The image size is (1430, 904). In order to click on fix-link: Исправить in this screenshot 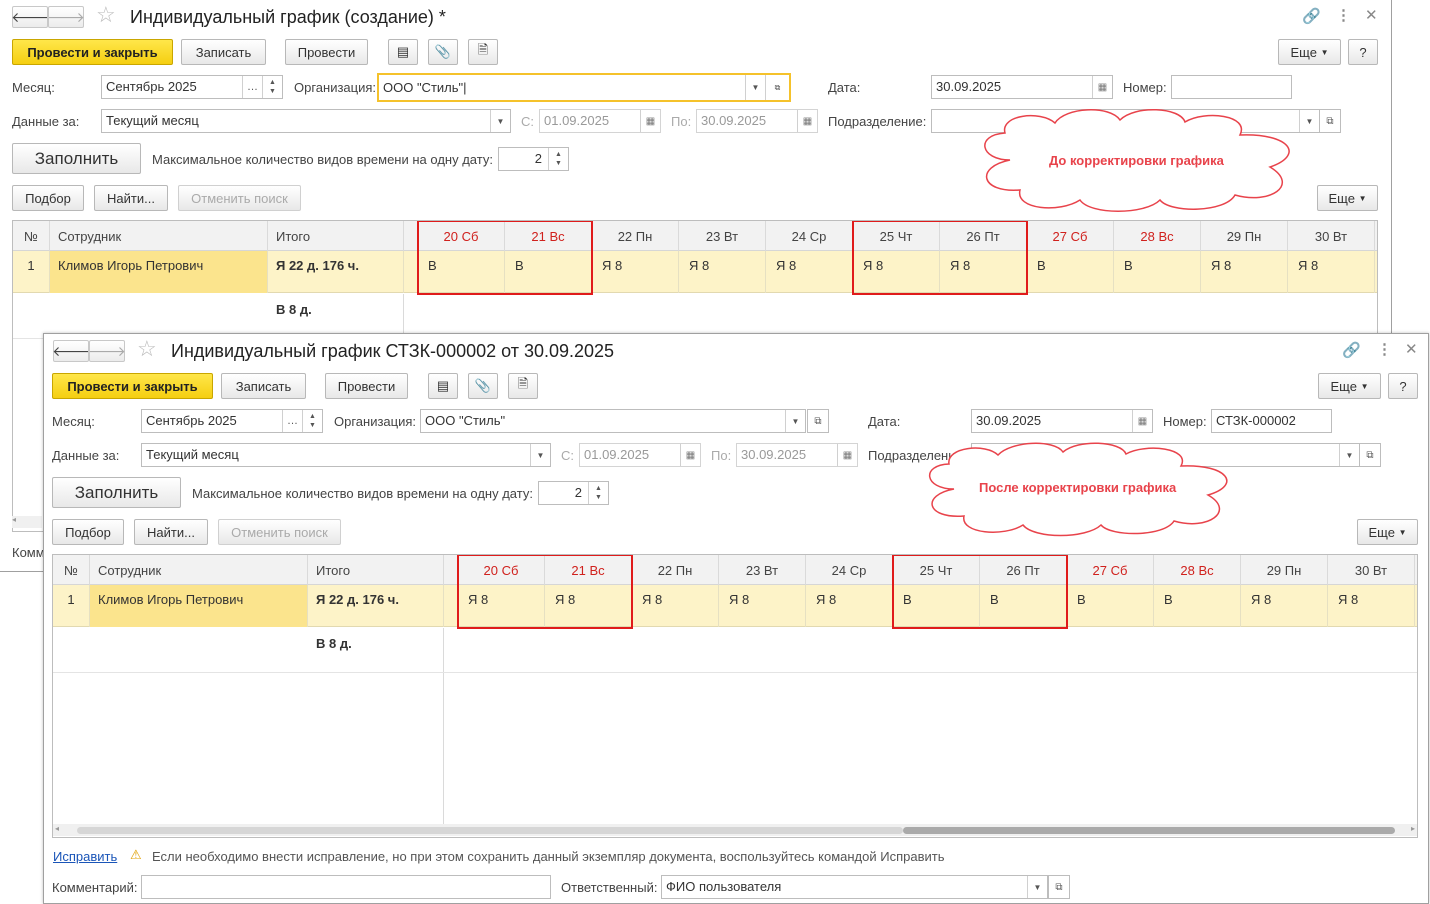, I will do `click(85, 856)`.